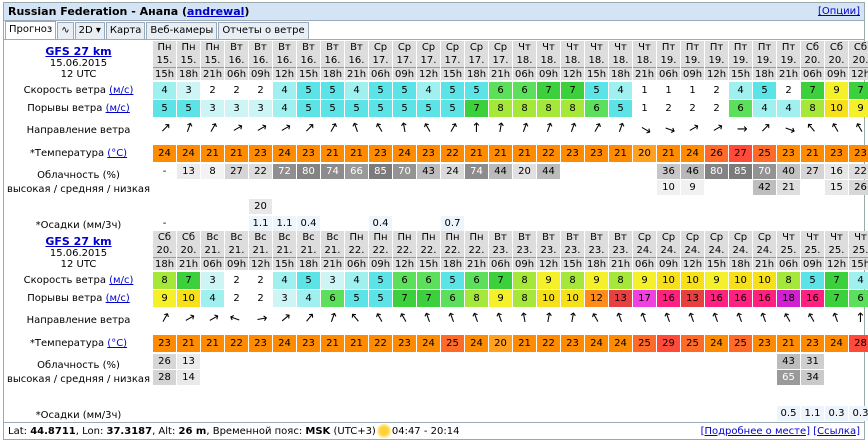 The image size is (868, 447). Describe the element at coordinates (284, 171) in the screenshot. I see `cloud-high-cell: 72` at that location.